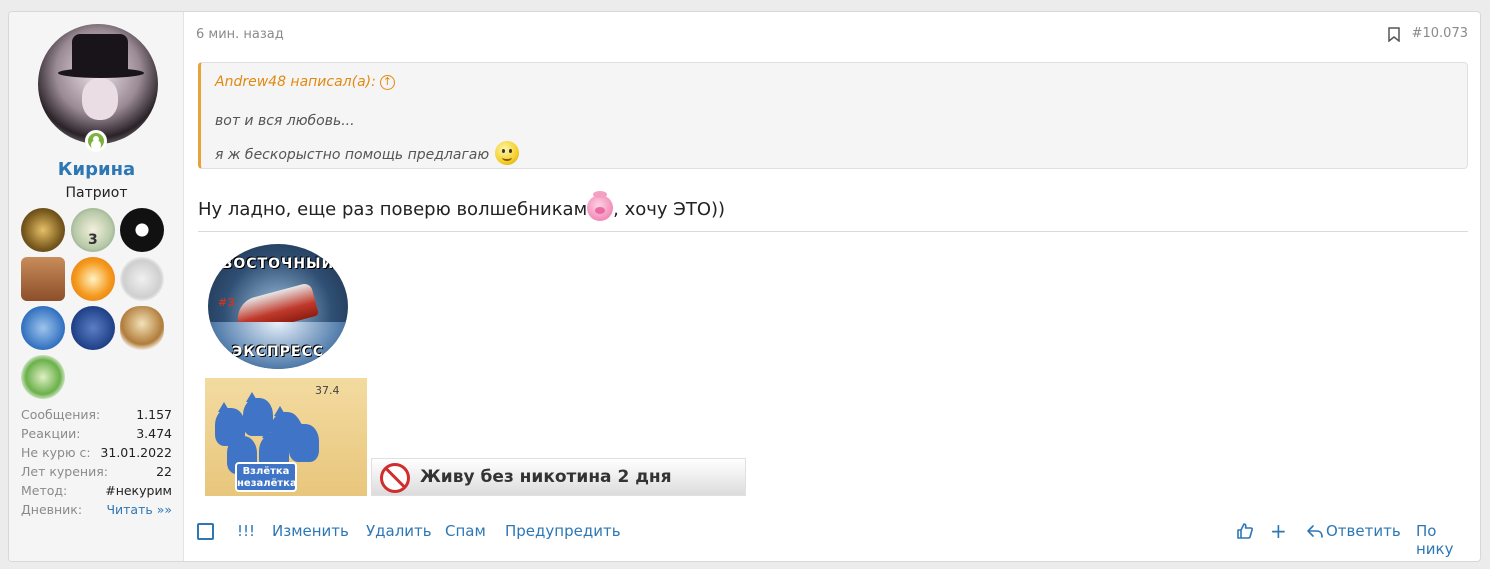 This screenshot has width=1490, height=569. Describe the element at coordinates (278, 264) in the screenshot. I see `badge-top-text: ВОСТОЧНЫЙ` at that location.